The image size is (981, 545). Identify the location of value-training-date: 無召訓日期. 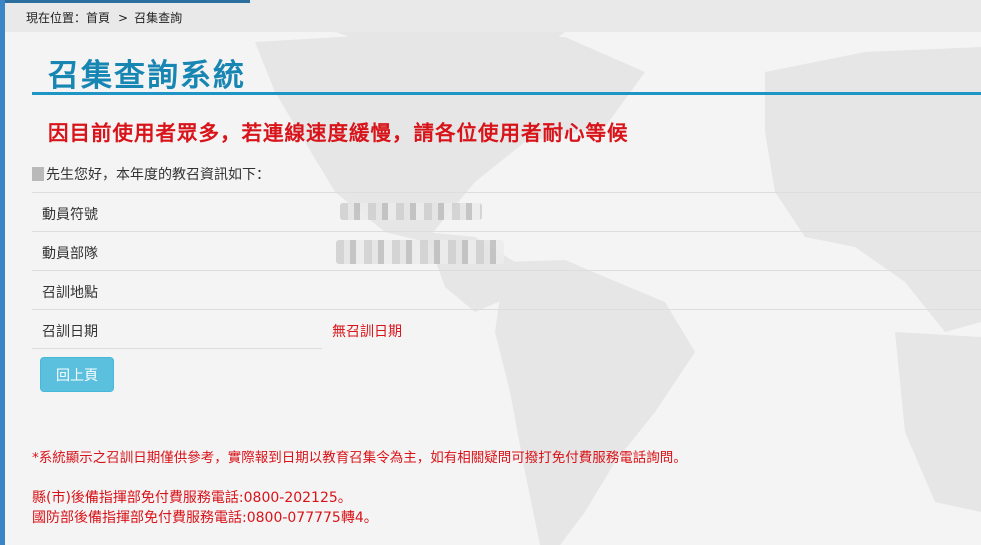
(367, 332).